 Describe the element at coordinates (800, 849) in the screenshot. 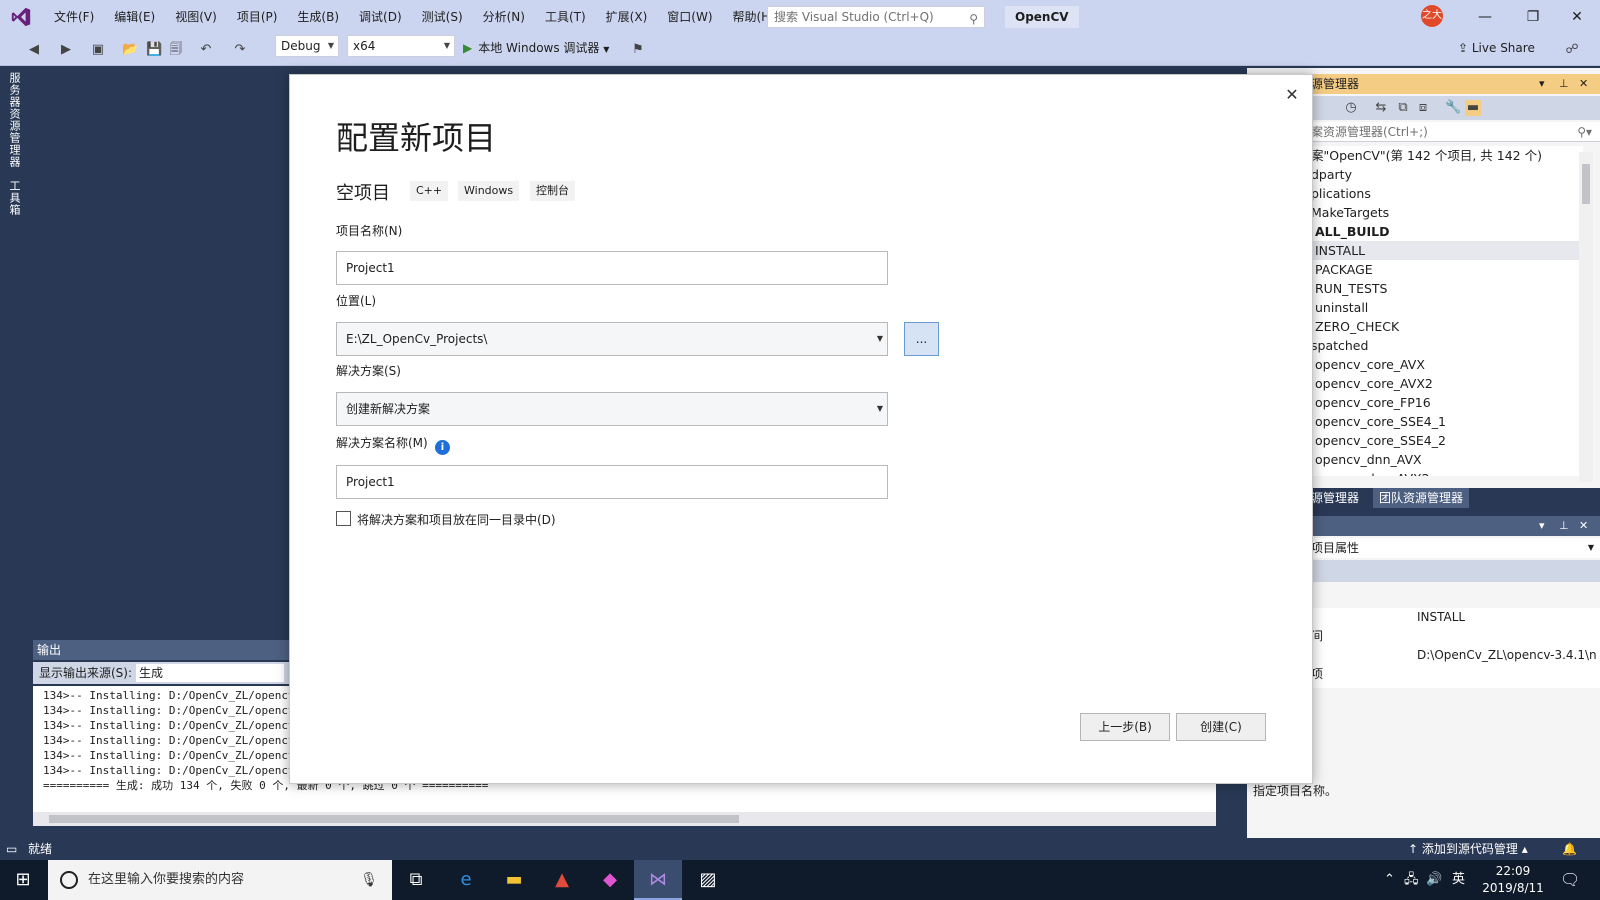

I see `status-bar: ▭ 就绪 ↑ 添加到源代码管理 ▴ 🔔` at that location.